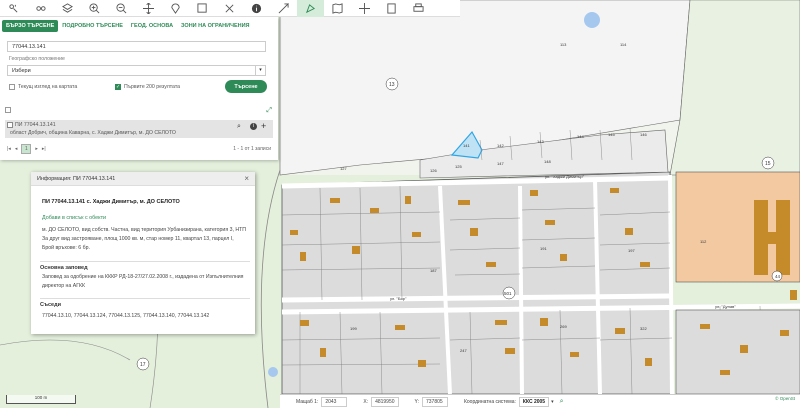  What do you see at coordinates (76, 179) in the screenshot?
I see `popup-header-title: Информация: ПИ 77044.13.141` at bounding box center [76, 179].